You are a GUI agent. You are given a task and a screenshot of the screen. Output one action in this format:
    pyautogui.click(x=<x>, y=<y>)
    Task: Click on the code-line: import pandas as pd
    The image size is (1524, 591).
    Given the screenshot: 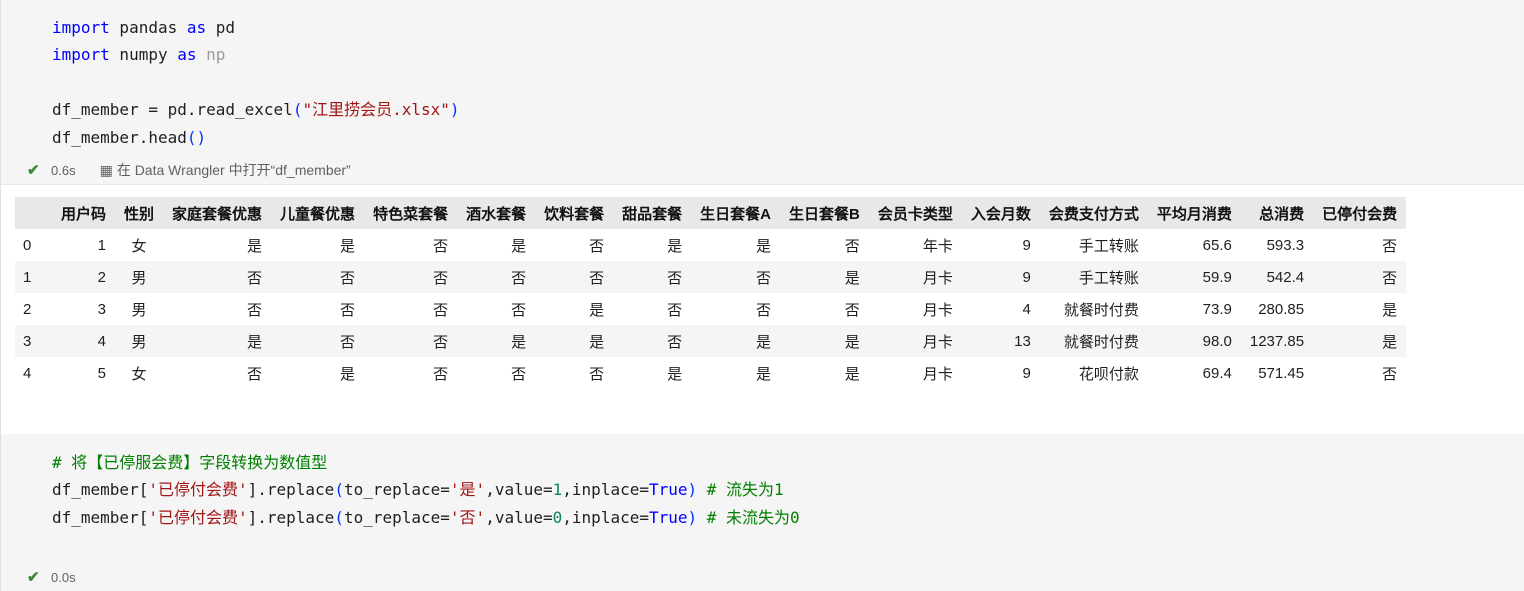 What is the action you would take?
    pyautogui.click(x=144, y=27)
    